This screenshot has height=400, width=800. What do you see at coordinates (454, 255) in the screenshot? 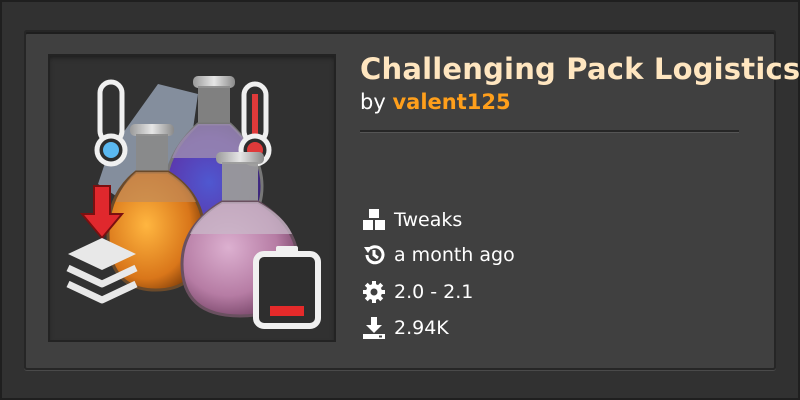
I see `updated-label: a month ago` at bounding box center [454, 255].